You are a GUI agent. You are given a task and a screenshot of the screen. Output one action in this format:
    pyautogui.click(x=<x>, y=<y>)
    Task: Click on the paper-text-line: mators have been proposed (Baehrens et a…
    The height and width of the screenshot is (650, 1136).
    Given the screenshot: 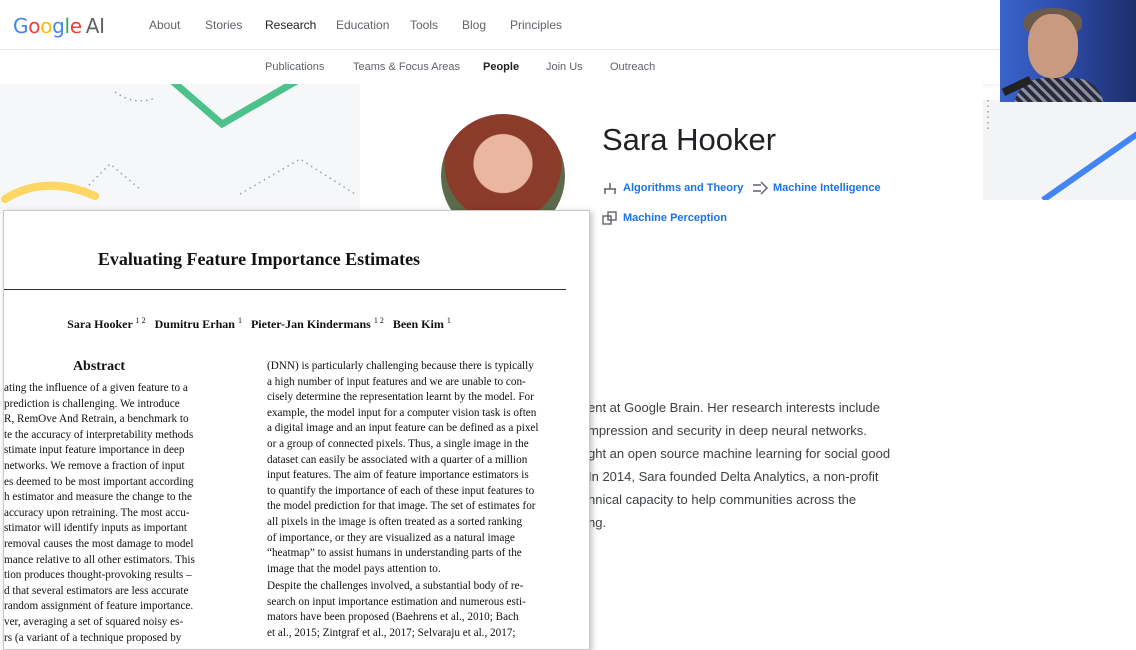 What is the action you would take?
    pyautogui.click(x=393, y=617)
    